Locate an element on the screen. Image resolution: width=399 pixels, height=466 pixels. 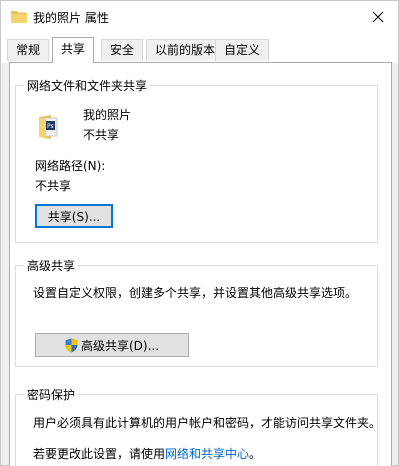
tab-general: 常规 is located at coordinates (28, 50).